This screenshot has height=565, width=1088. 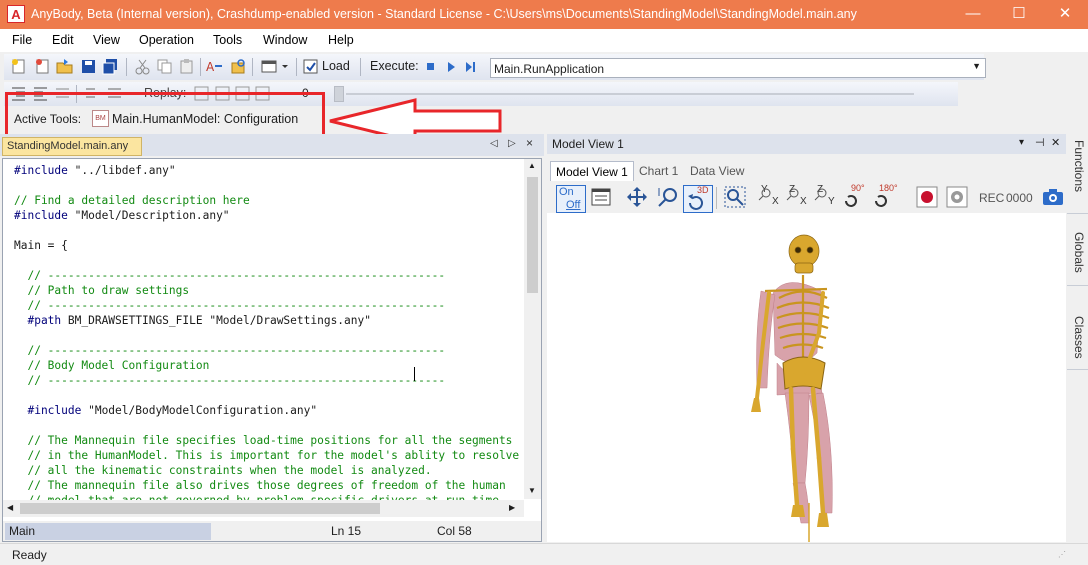 What do you see at coordinates (450, 66) in the screenshot?
I see `run-icon` at bounding box center [450, 66].